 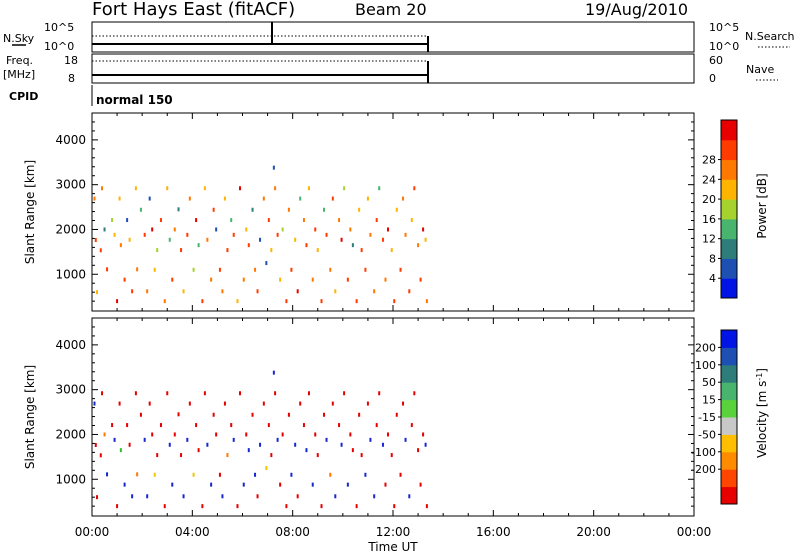 I want to click on power-ylabel: Slant Range [km], so click(x=30, y=212).